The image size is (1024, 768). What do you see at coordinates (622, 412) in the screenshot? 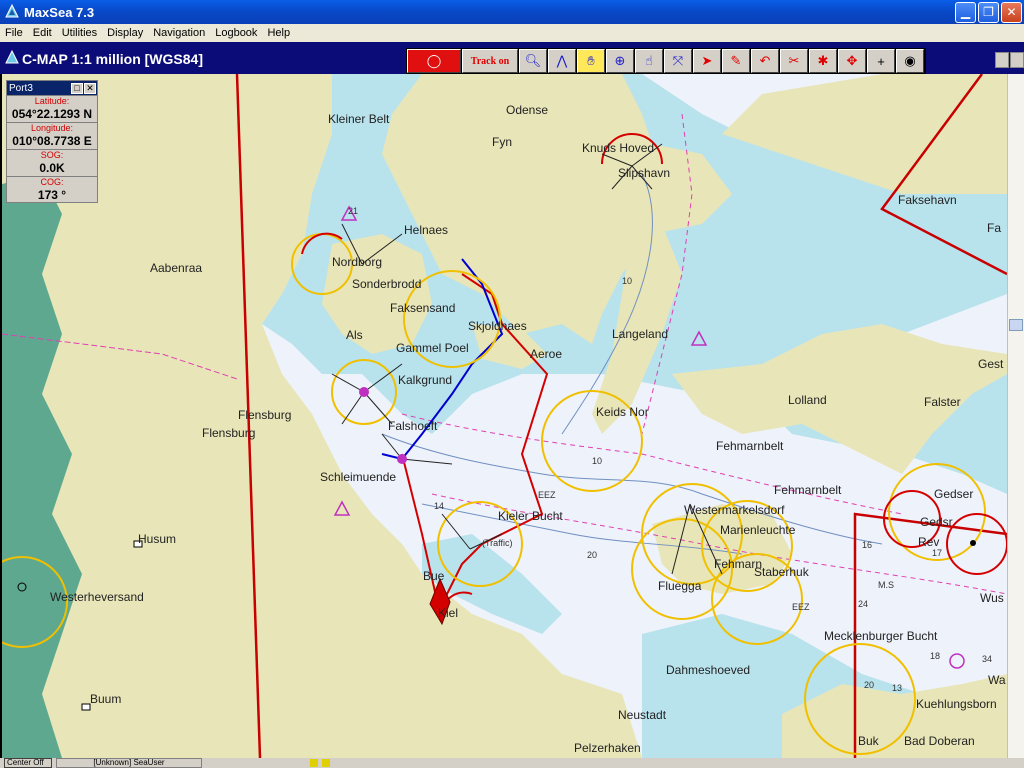
I see `place-label: Keids Nor` at bounding box center [622, 412].